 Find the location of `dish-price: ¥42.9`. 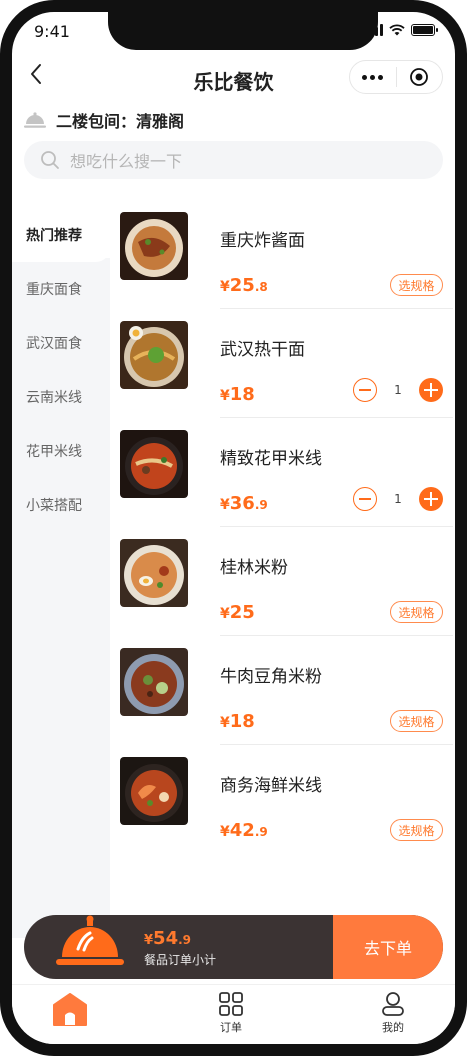

dish-price: ¥42.9 is located at coordinates (244, 830).